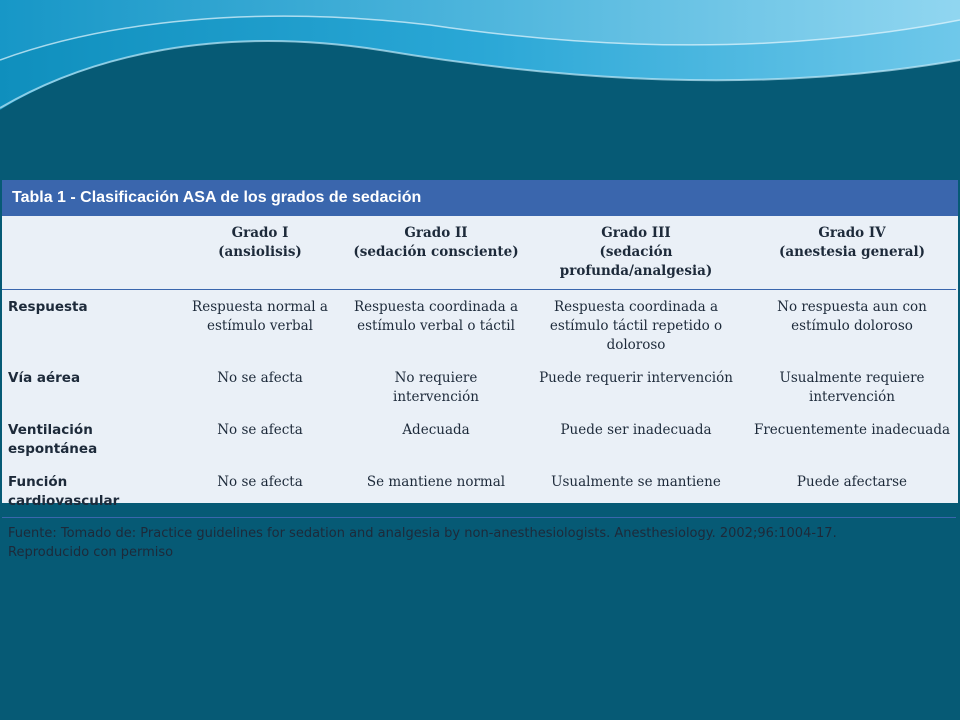 The width and height of the screenshot is (960, 720). What do you see at coordinates (852, 242) in the screenshot?
I see `column-header: Grado IV (anestesia general)` at bounding box center [852, 242].